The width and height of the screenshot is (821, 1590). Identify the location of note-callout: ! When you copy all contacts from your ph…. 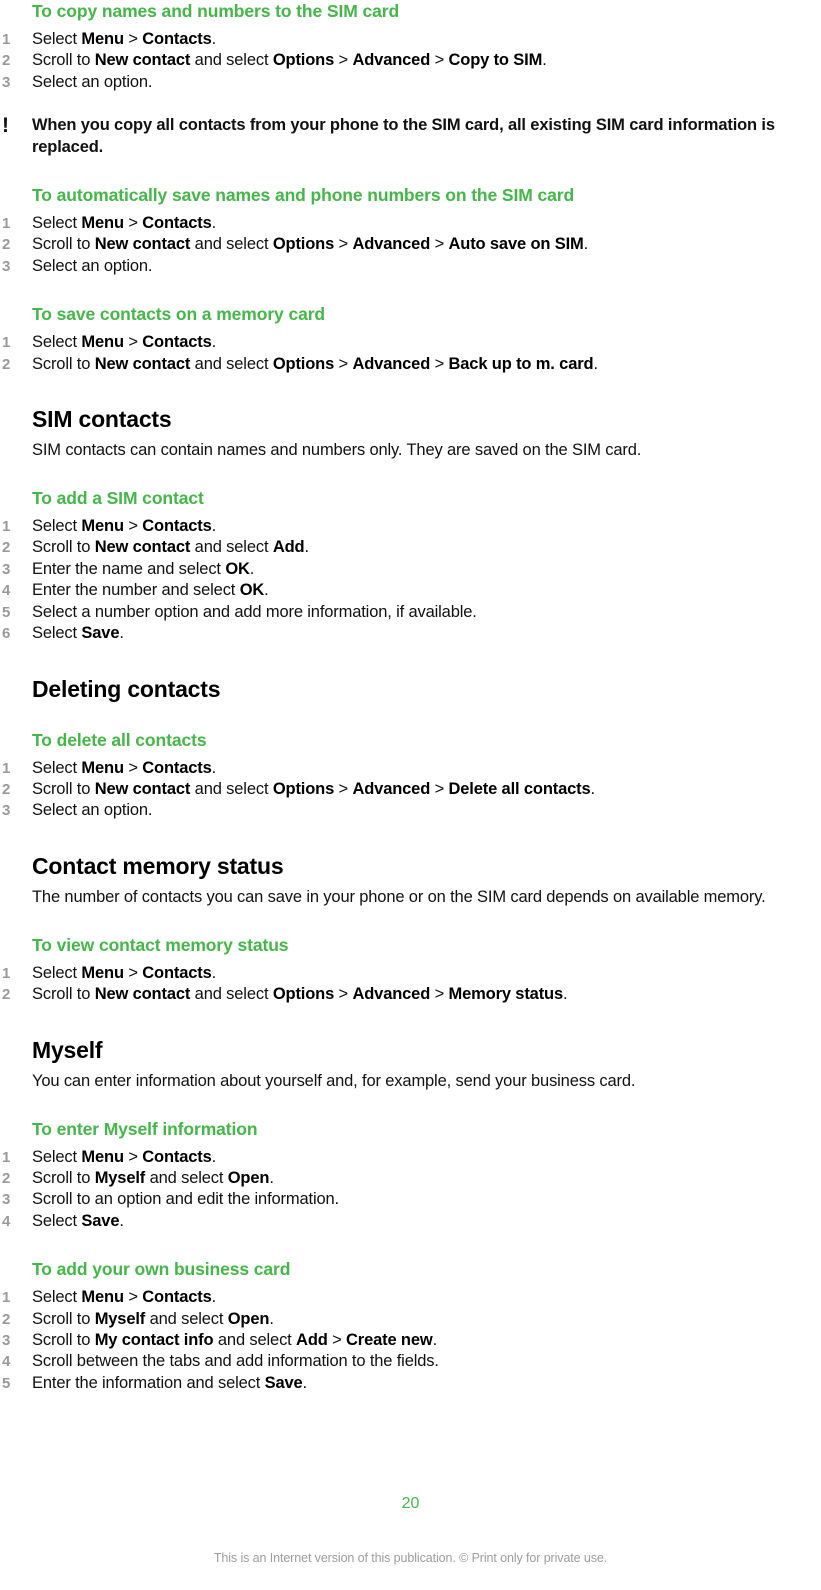
(411, 136).